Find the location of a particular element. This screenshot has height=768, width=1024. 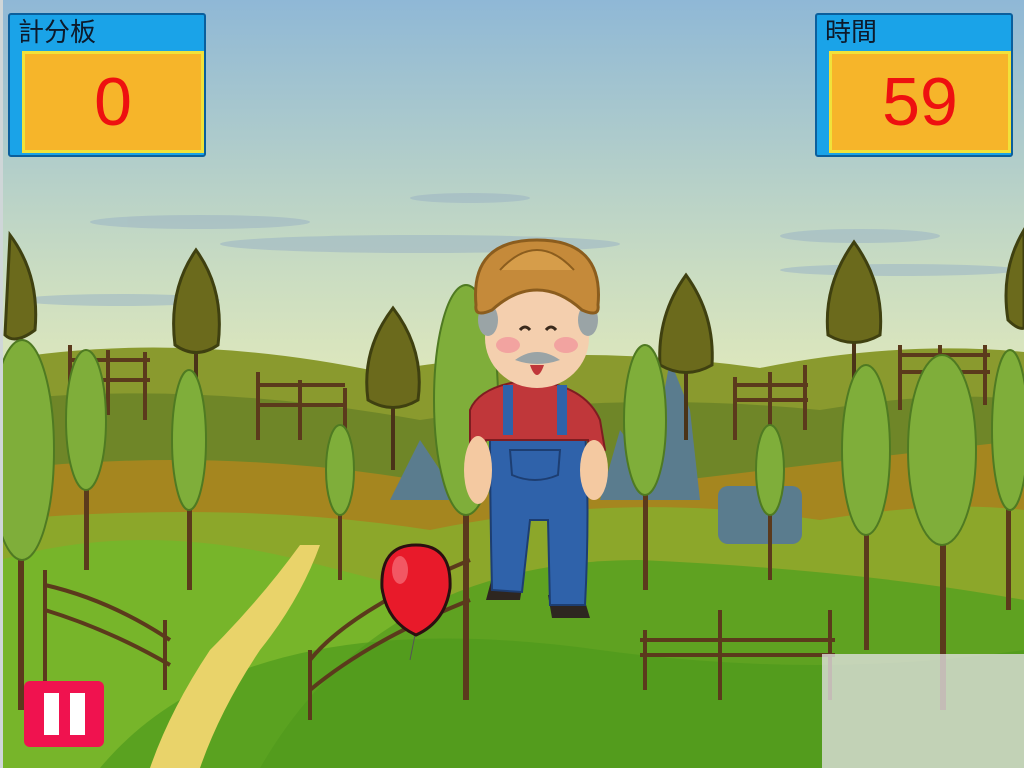

window-edge is located at coordinates (1, 384).